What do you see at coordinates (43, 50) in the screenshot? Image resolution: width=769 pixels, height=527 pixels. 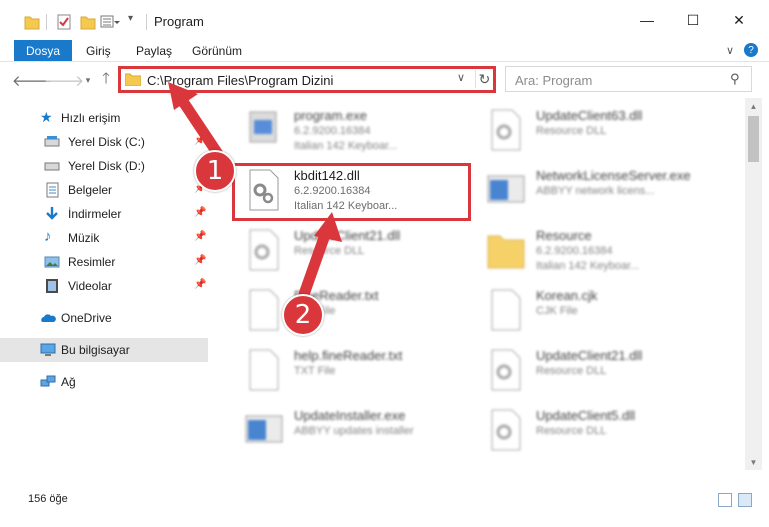 I see `tab-file: Dosya` at bounding box center [43, 50].